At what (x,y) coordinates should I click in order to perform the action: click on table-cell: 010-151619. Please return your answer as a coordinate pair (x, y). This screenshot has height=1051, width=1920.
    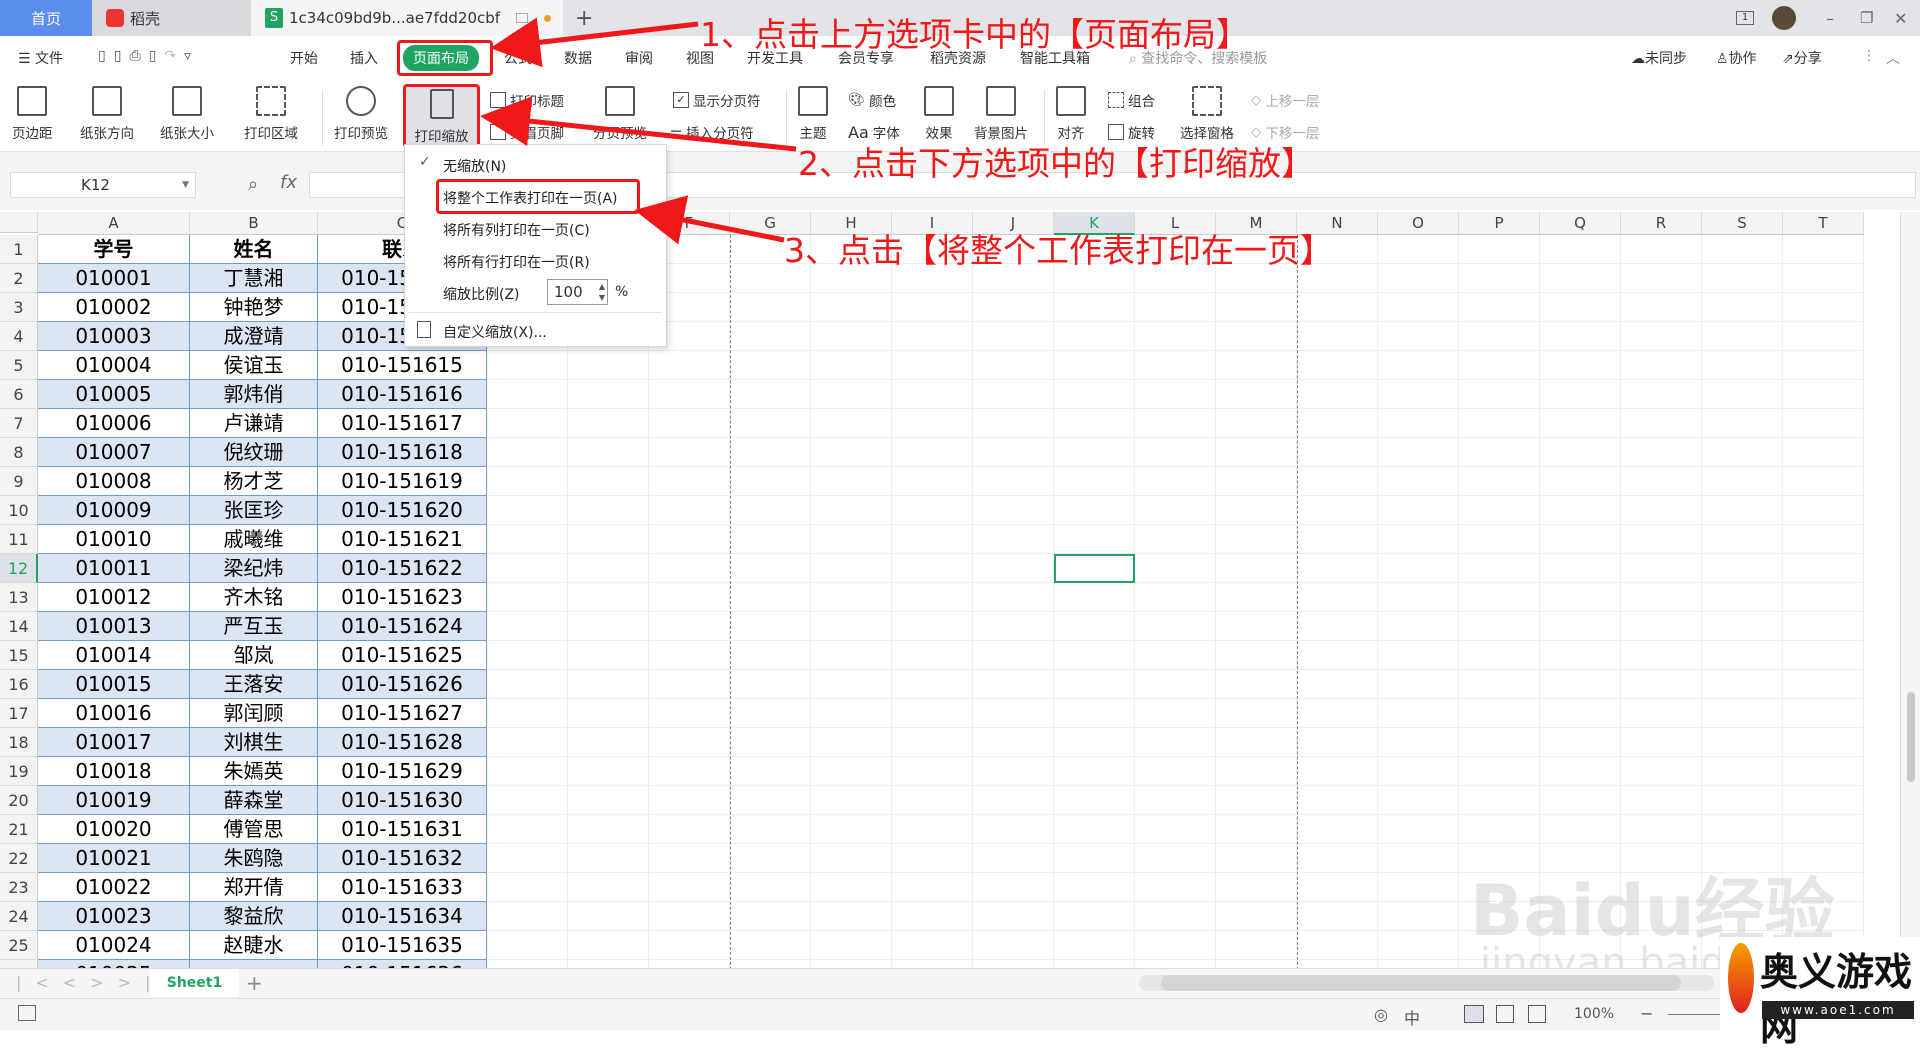
    Looking at the image, I should click on (402, 481).